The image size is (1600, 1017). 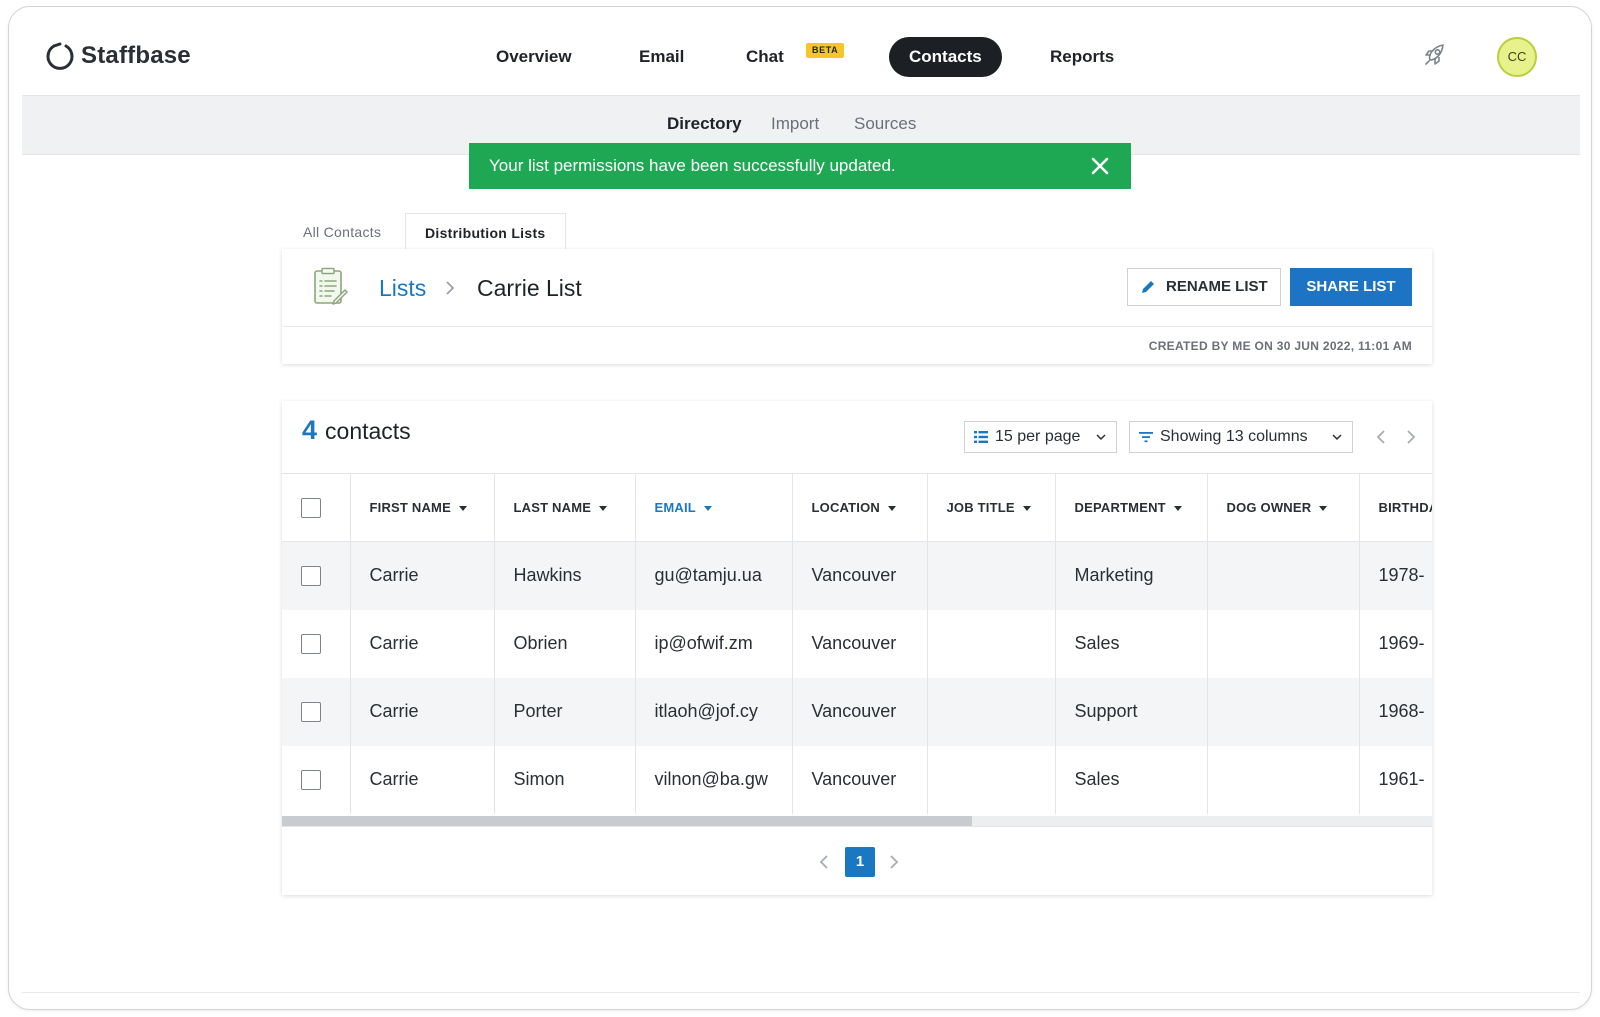 What do you see at coordinates (627, 821) in the screenshot?
I see `scrollbar-thumb` at bounding box center [627, 821].